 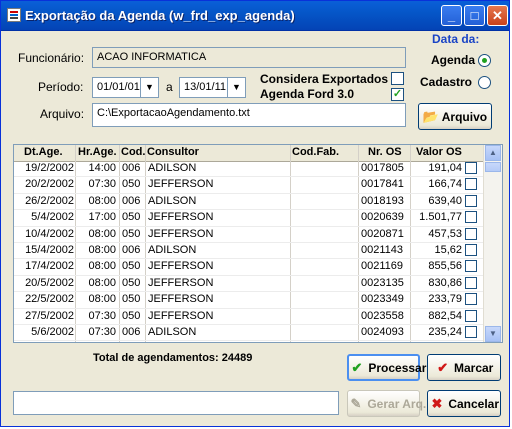 I want to click on pencil-icon: ✎, so click(x=356, y=403).